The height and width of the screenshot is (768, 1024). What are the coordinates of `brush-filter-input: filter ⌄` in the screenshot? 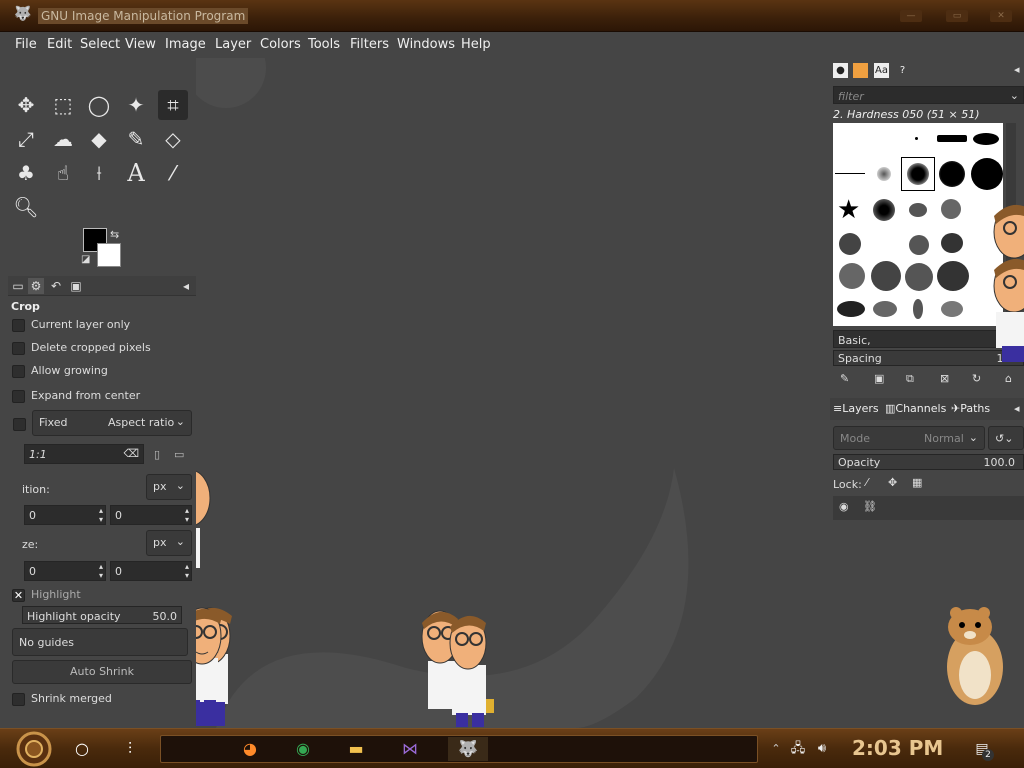 It's located at (928, 95).